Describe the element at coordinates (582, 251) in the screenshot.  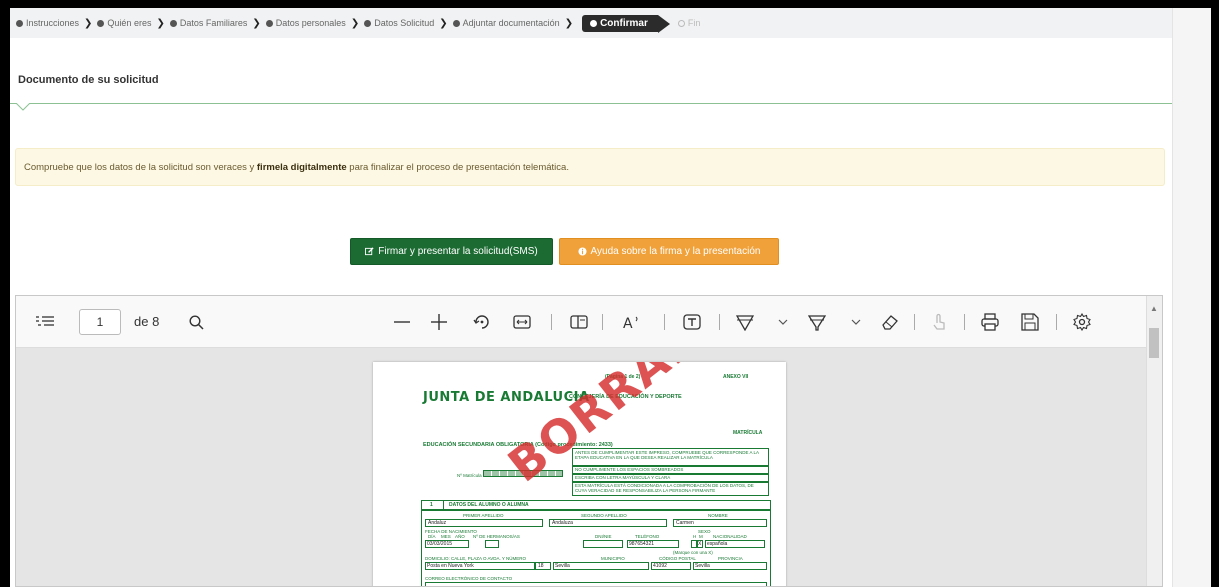
I see `info-icon` at that location.